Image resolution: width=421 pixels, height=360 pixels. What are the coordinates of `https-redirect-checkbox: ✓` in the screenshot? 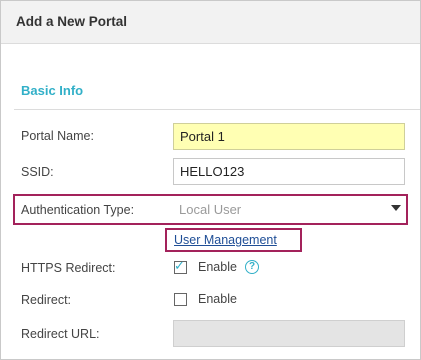 It's located at (180, 266).